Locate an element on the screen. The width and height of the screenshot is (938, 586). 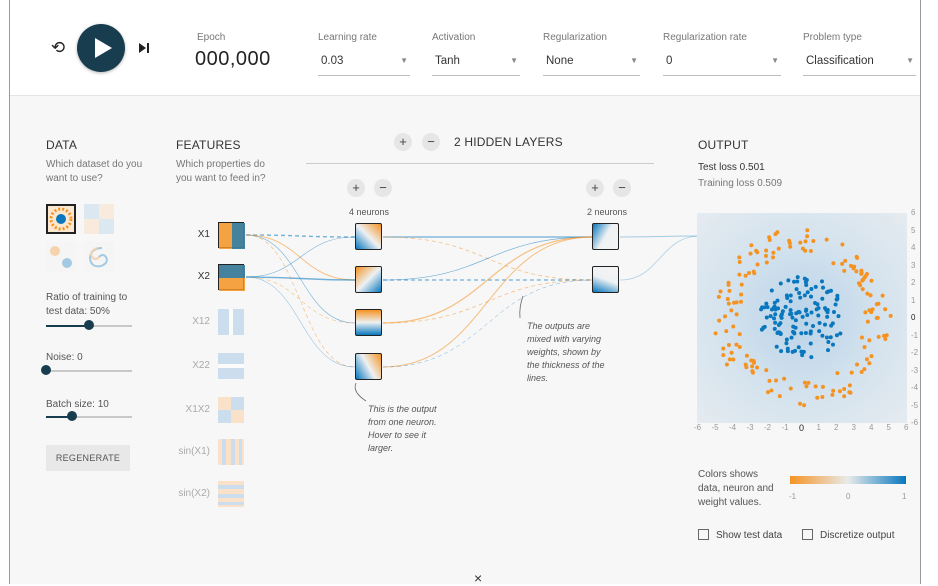
feature-tile-x1x2 is located at coordinates (231, 410).